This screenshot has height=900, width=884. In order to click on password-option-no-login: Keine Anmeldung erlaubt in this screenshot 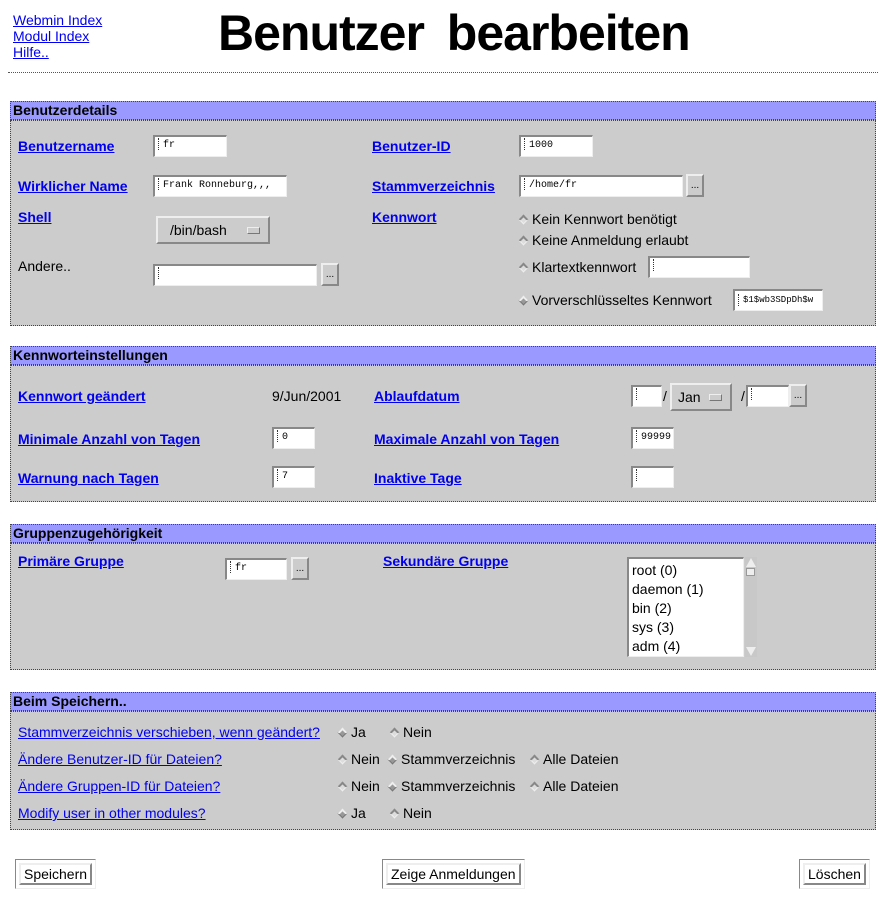, I will do `click(602, 240)`.